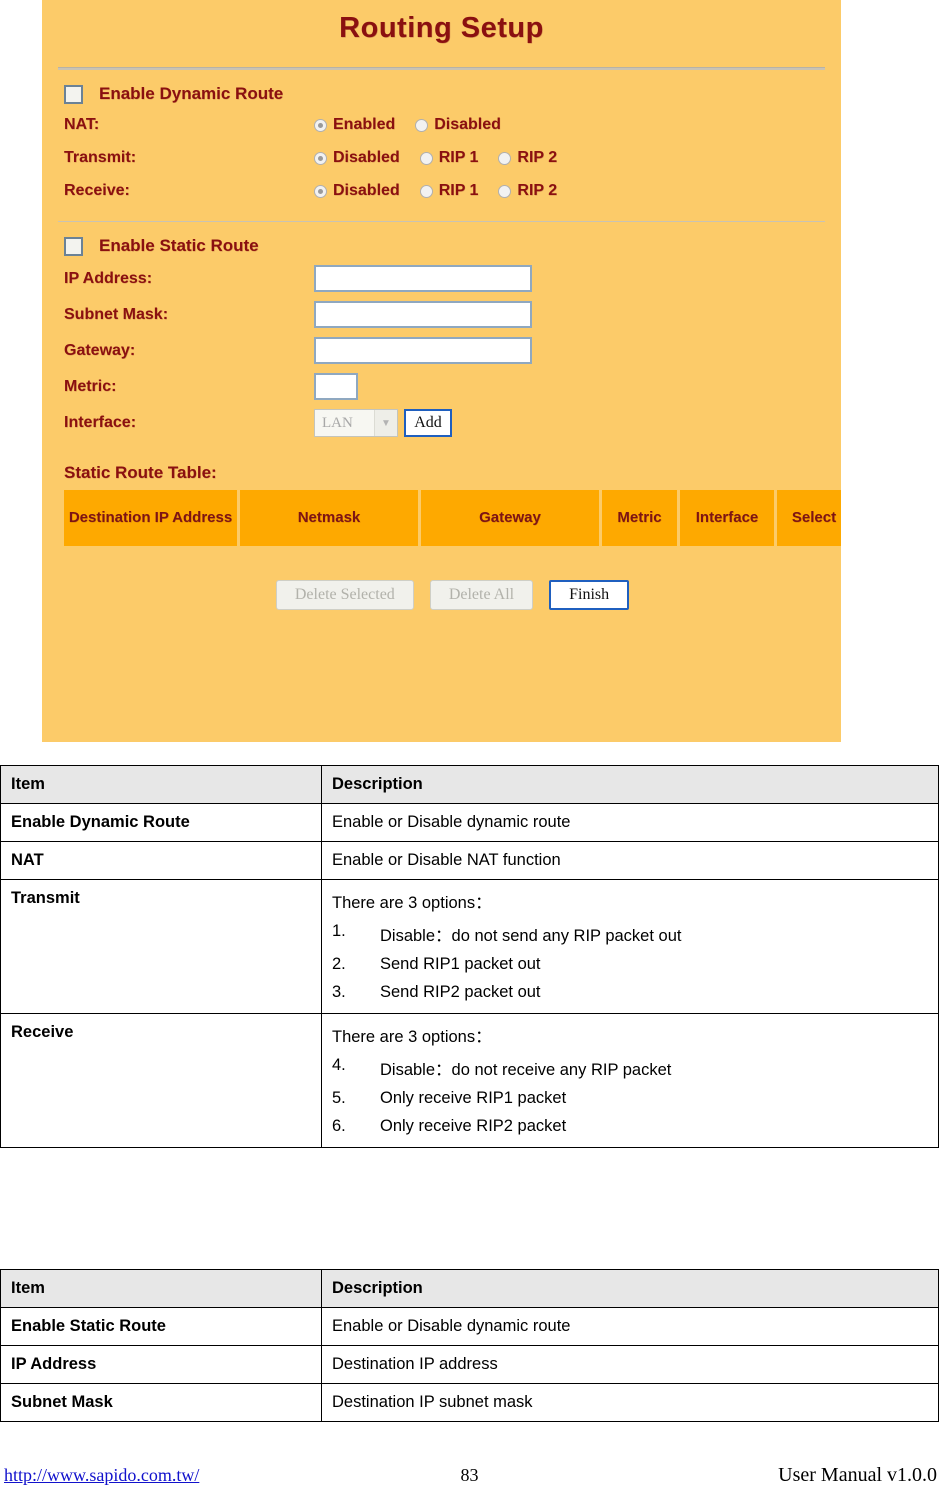  I want to click on radio-label: RIP 2, so click(537, 157).